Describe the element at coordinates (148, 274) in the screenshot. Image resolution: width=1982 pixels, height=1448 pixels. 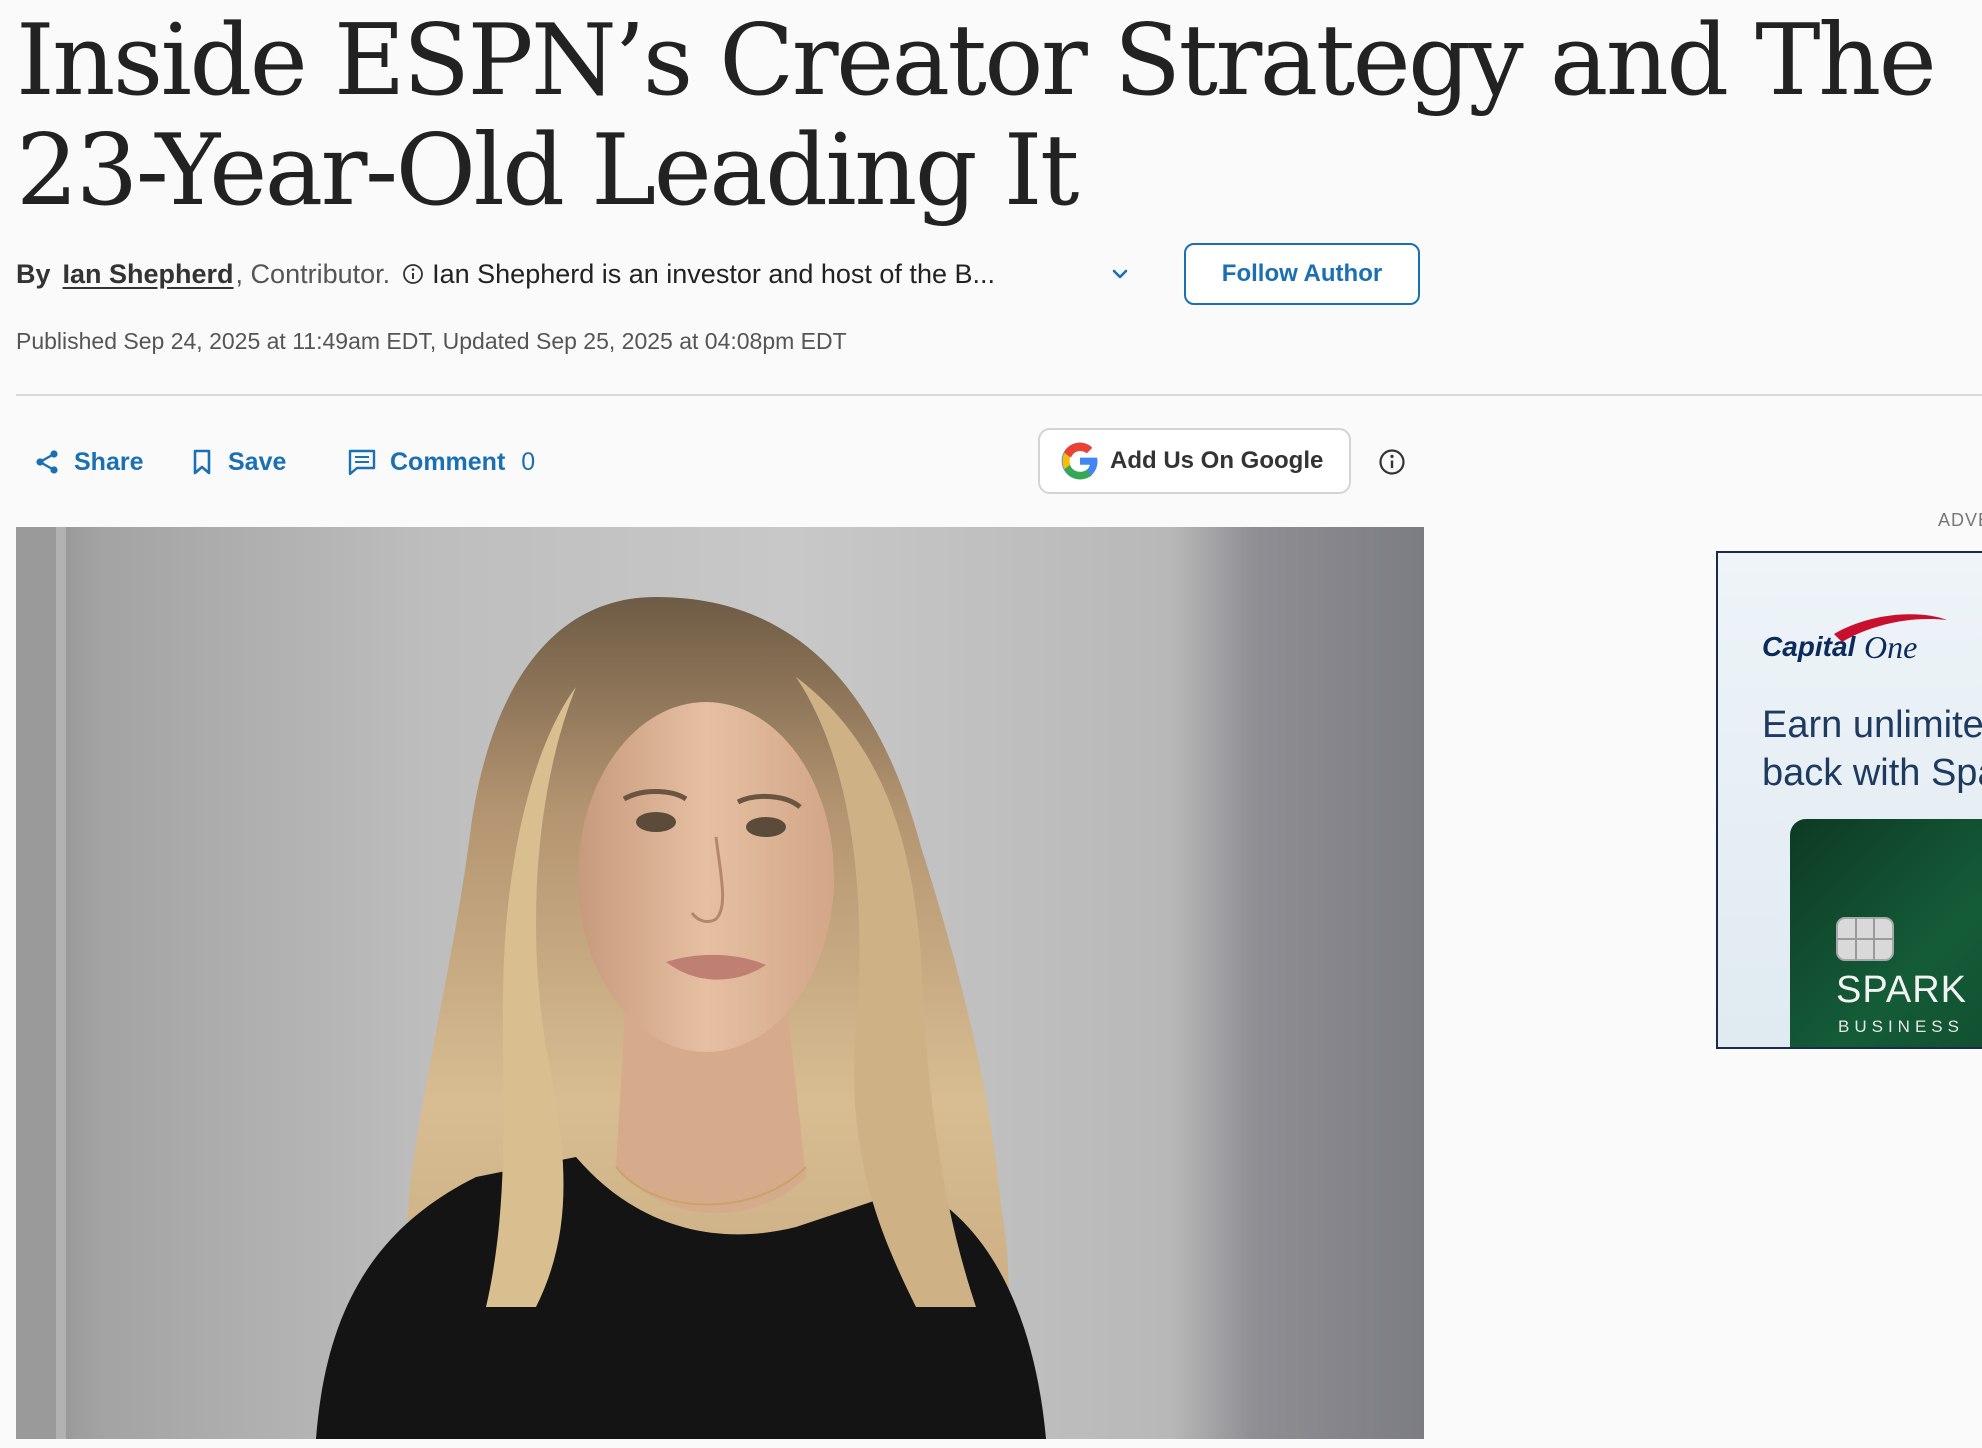
I see `author-link: Ian Shepherd` at that location.